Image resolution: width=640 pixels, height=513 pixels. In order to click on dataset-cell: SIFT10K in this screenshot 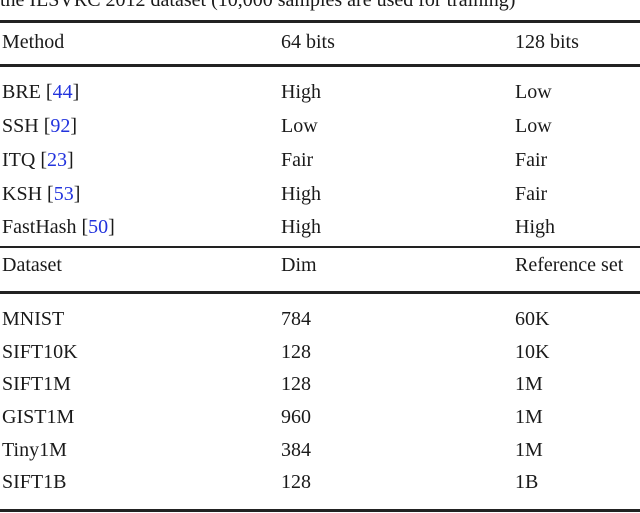, I will do `click(40, 352)`.